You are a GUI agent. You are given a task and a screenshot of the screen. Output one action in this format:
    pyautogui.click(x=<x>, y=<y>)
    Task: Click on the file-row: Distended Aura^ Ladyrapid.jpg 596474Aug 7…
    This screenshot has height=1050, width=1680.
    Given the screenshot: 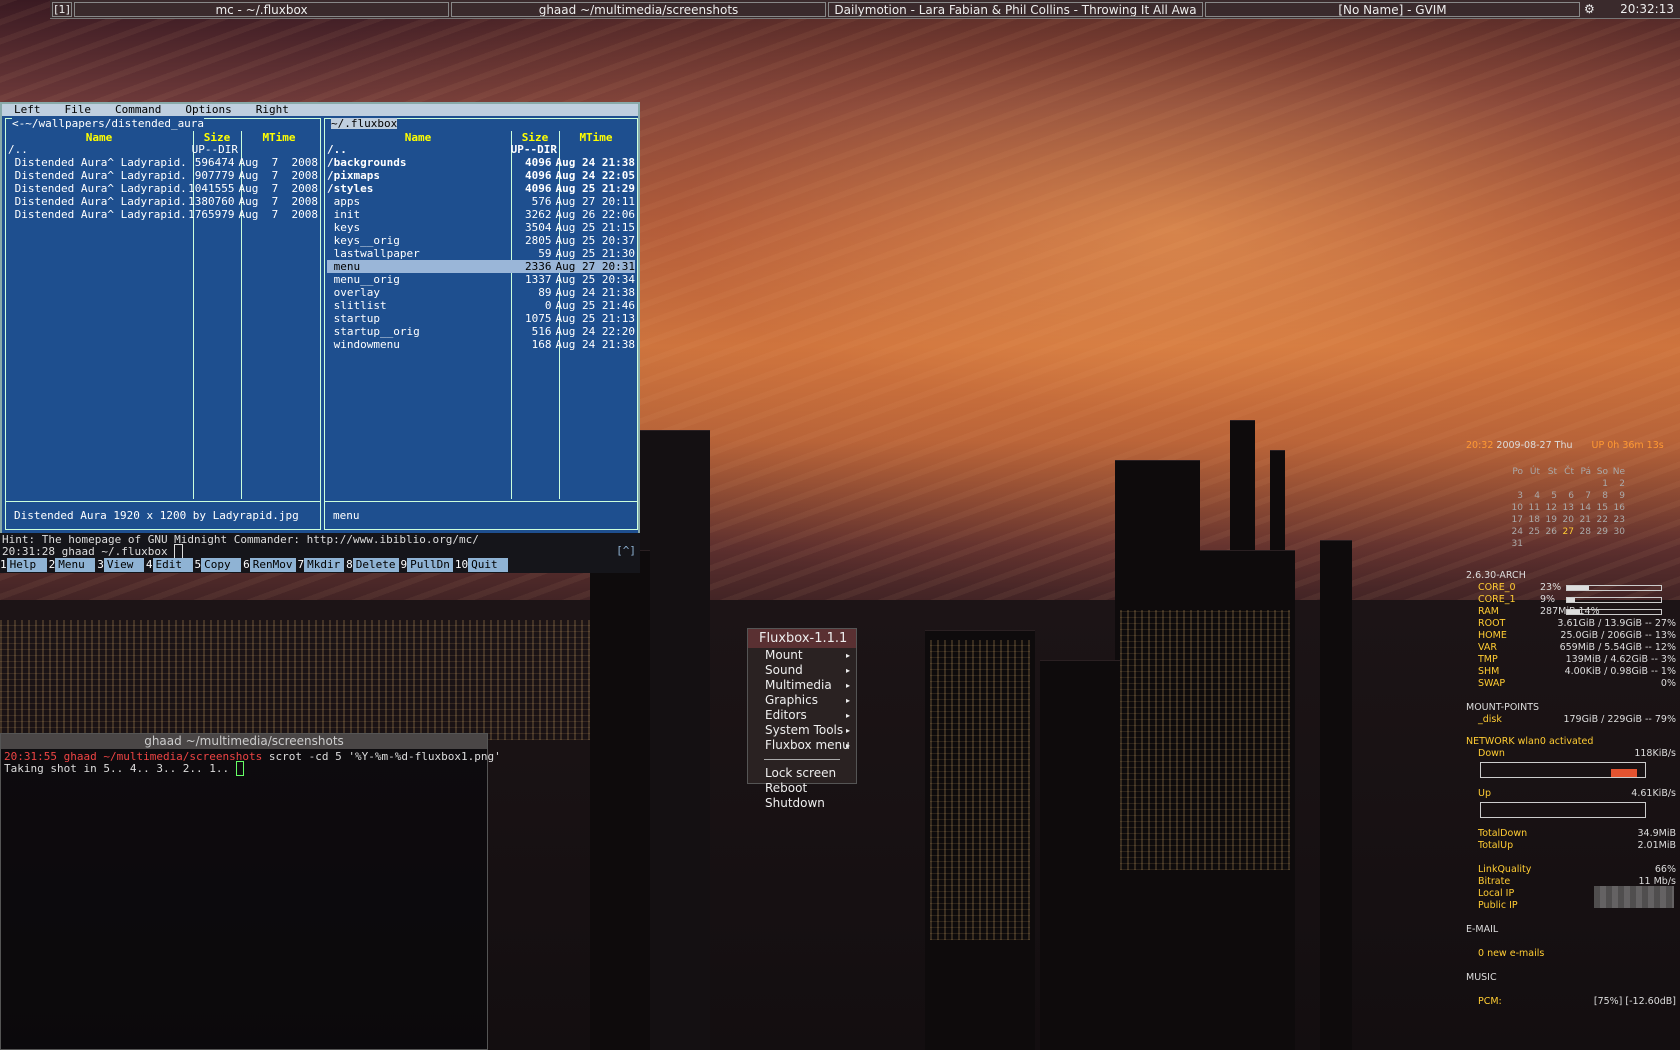 What is the action you would take?
    pyautogui.click(x=163, y=162)
    